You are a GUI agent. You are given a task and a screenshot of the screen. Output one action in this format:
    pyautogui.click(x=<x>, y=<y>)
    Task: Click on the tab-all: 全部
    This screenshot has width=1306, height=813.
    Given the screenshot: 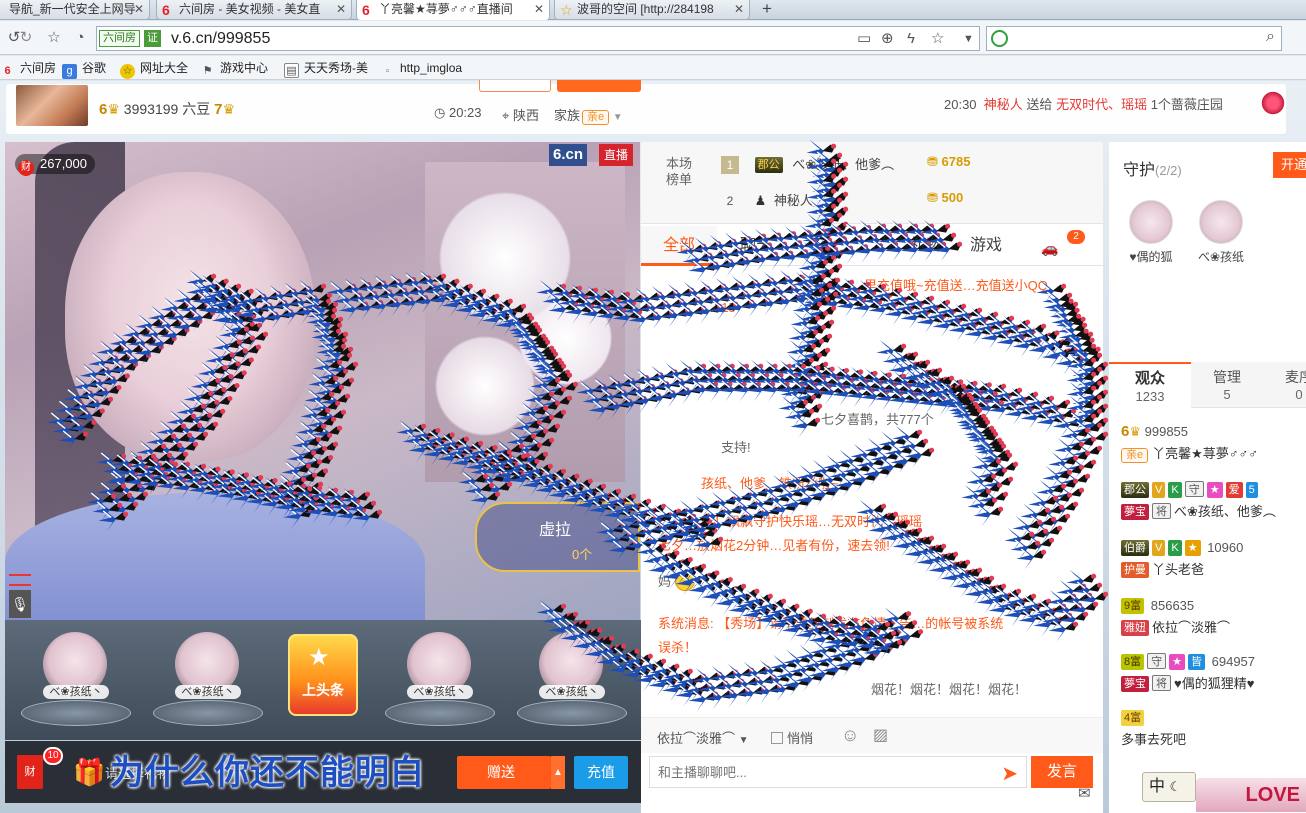 What is the action you would take?
    pyautogui.click(x=679, y=246)
    